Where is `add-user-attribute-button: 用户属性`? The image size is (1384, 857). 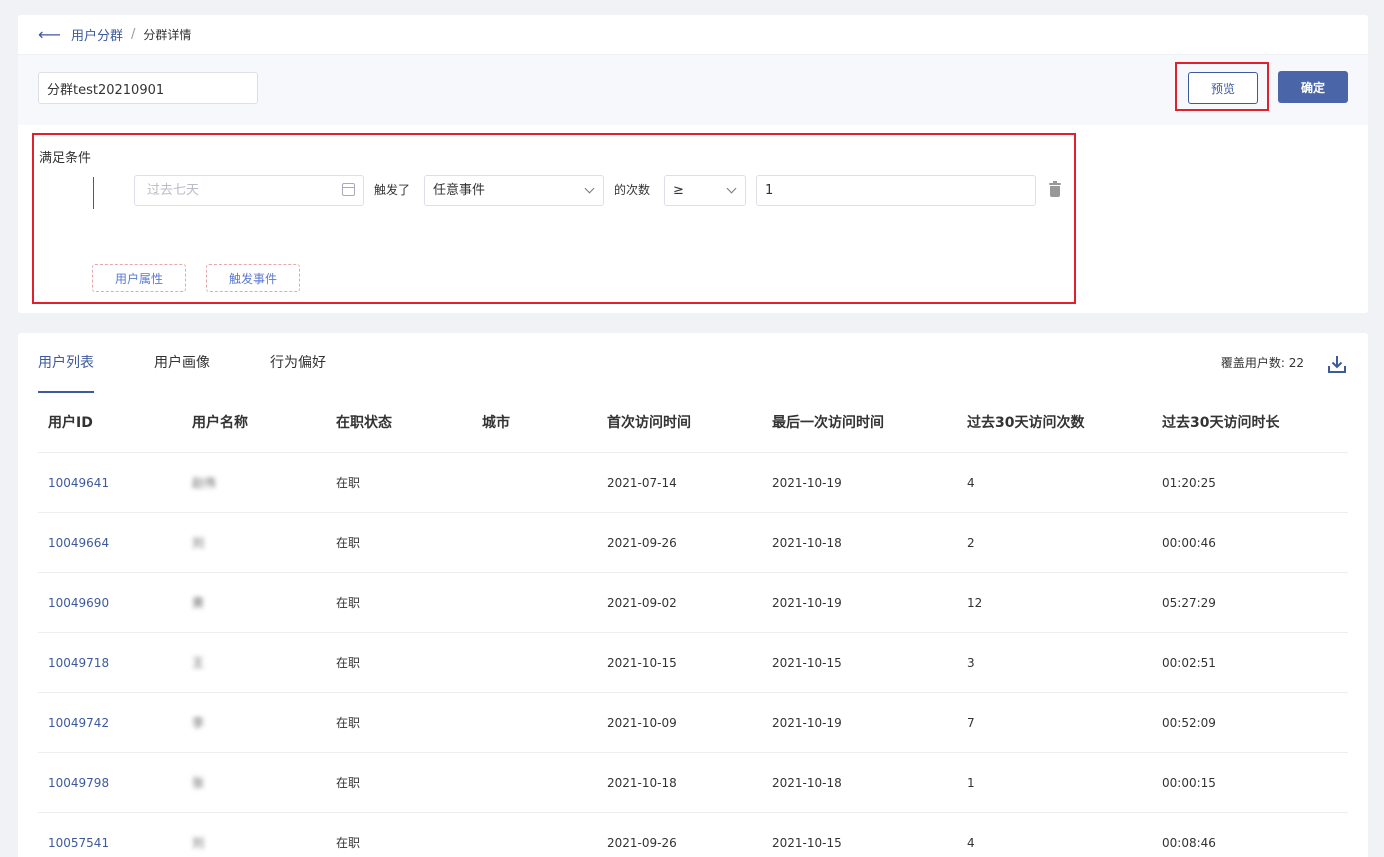 add-user-attribute-button: 用户属性 is located at coordinates (139, 278).